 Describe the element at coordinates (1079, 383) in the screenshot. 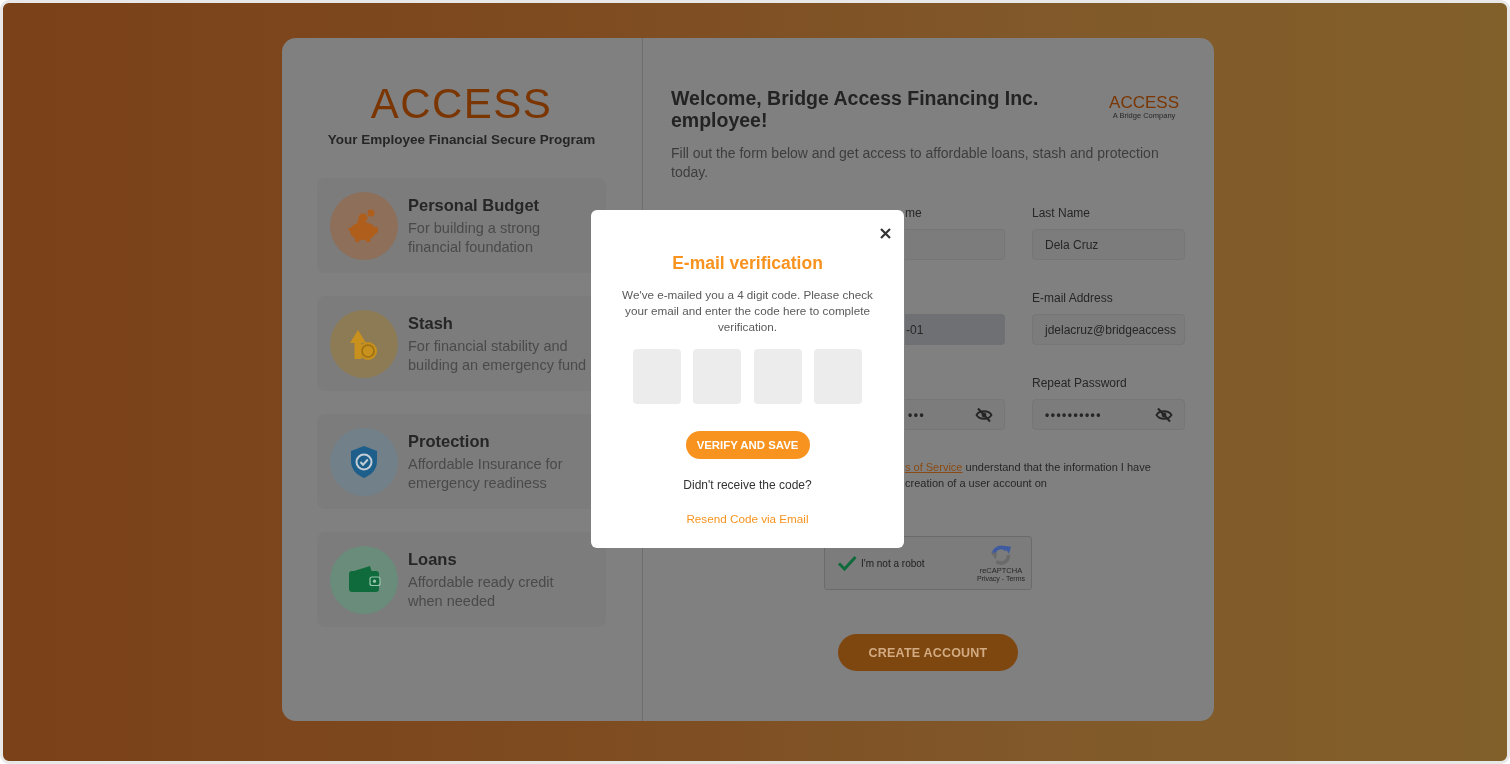

I see `field-label: Repeat Password` at that location.